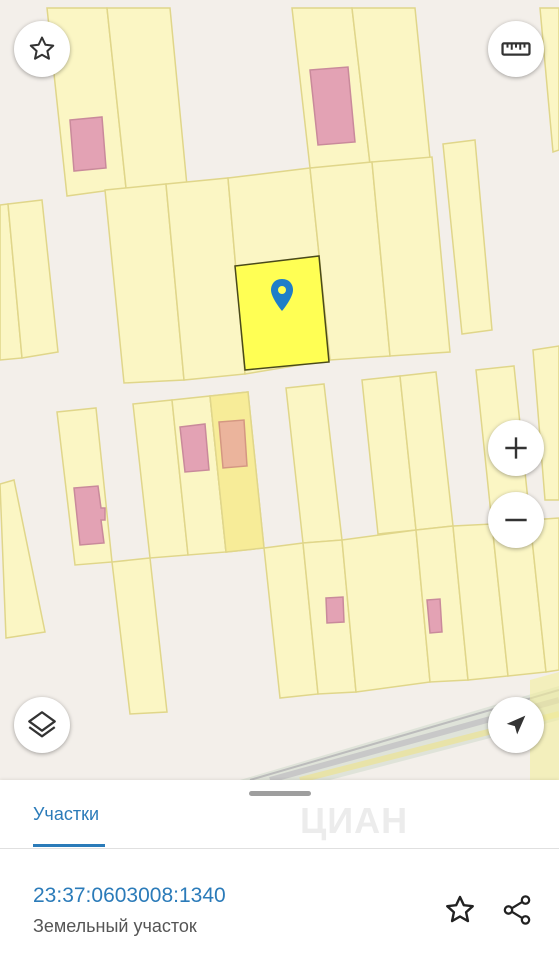  I want to click on object-type: Земельный участок, so click(115, 926).